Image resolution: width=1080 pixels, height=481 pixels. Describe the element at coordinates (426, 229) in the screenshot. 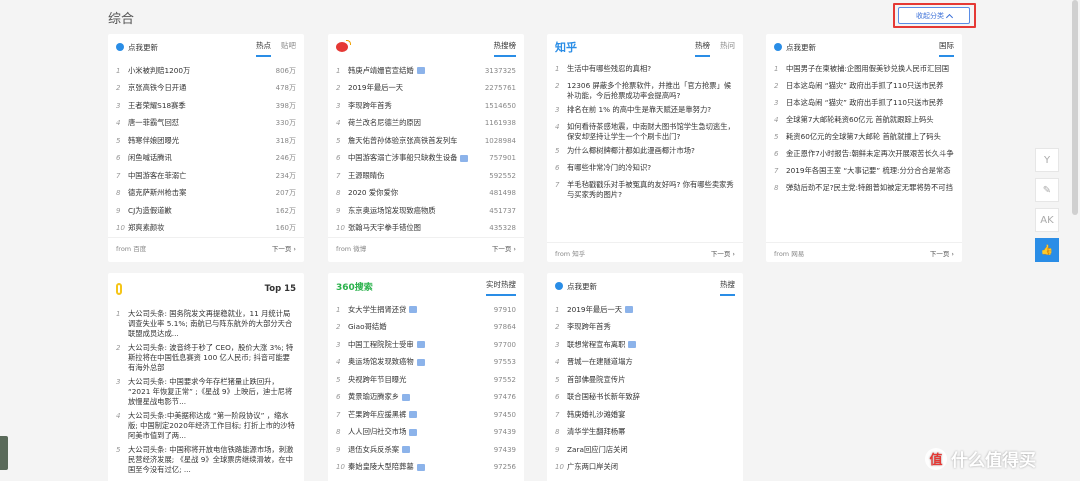

I see `list-item: 10 张翰马天宇拳手错位图 435328` at that location.